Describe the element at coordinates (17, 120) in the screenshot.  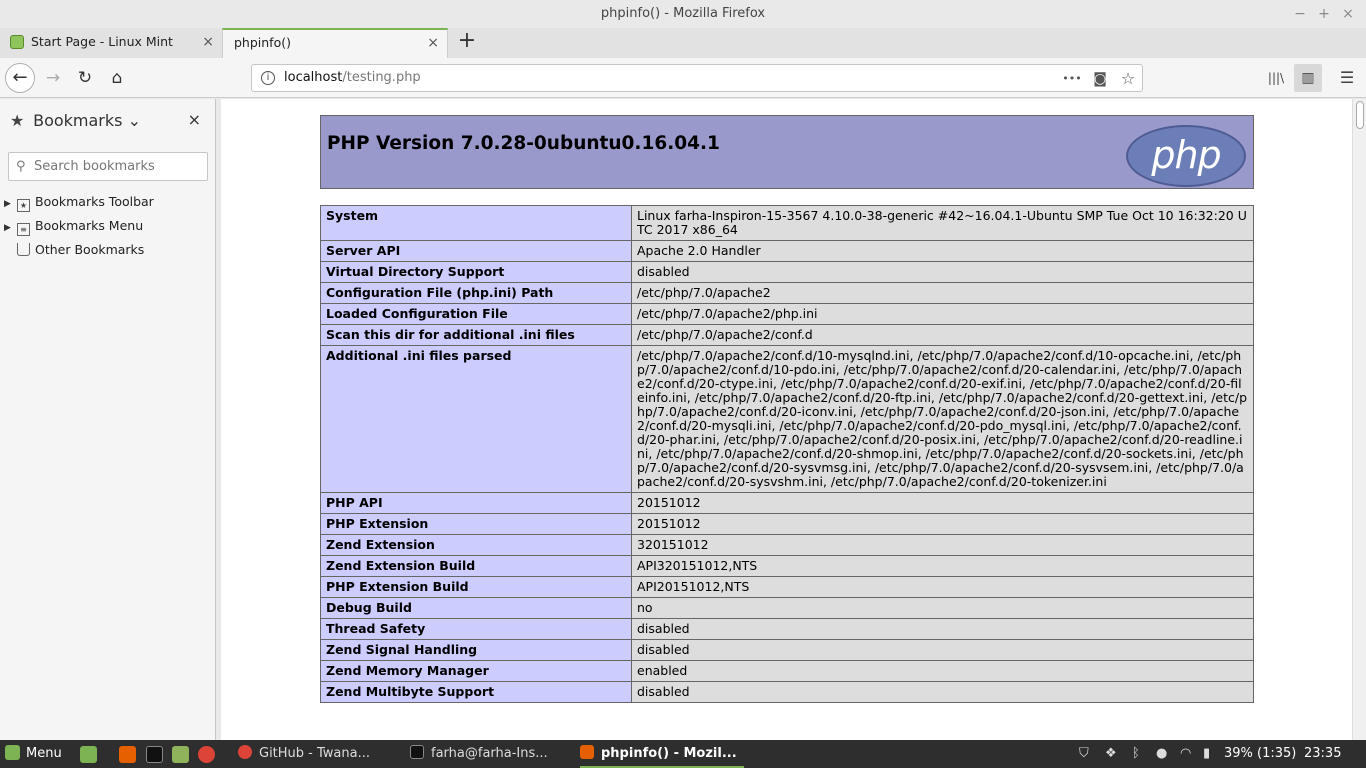
I see `star-icon: ★` at that location.